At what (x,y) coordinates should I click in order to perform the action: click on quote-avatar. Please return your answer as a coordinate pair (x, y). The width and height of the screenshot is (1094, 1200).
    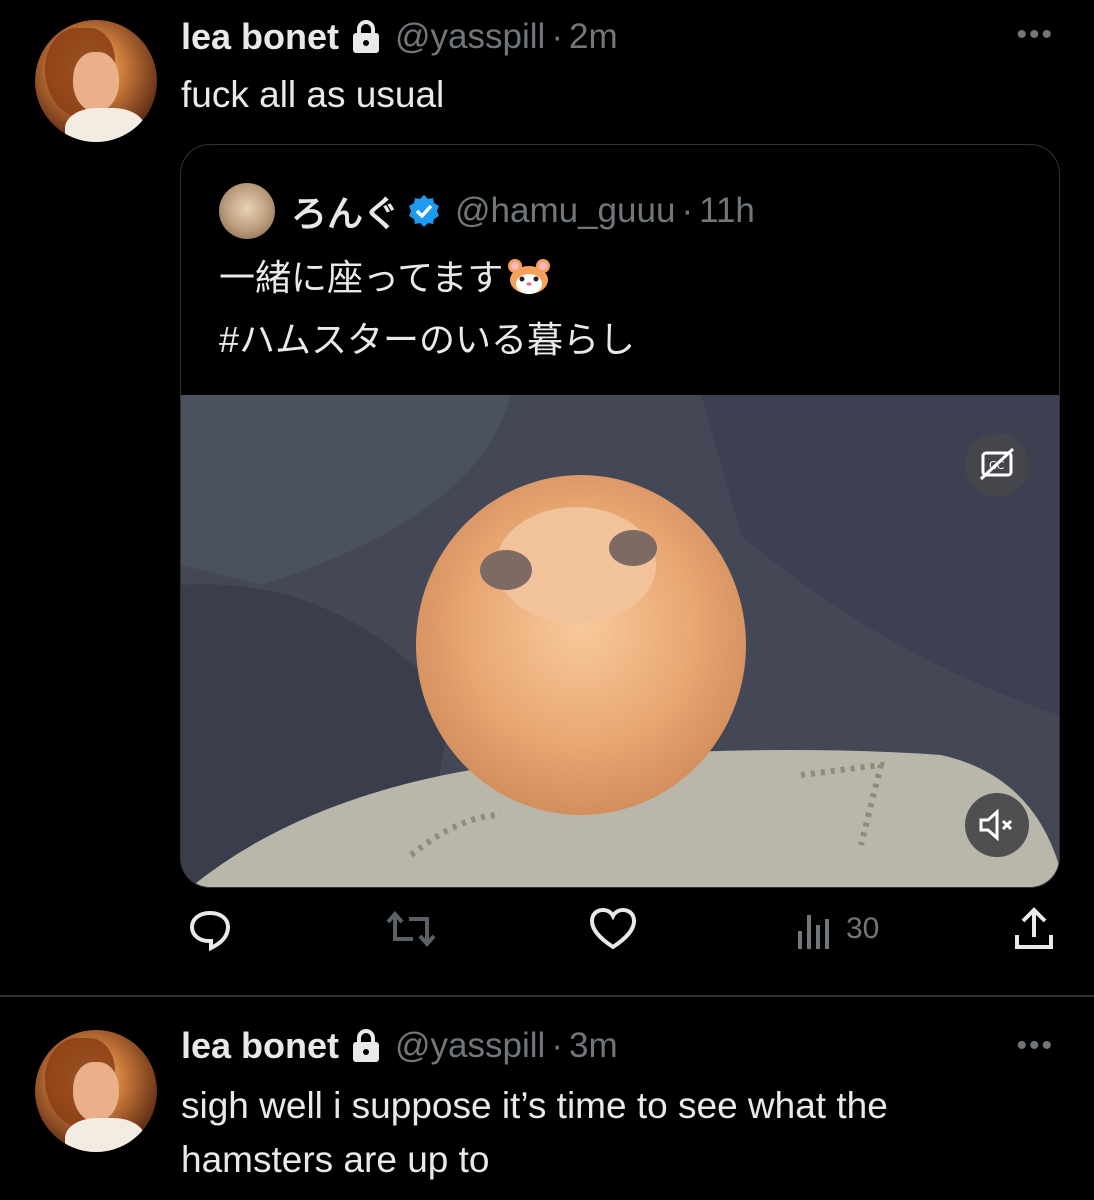
    Looking at the image, I should click on (247, 211).